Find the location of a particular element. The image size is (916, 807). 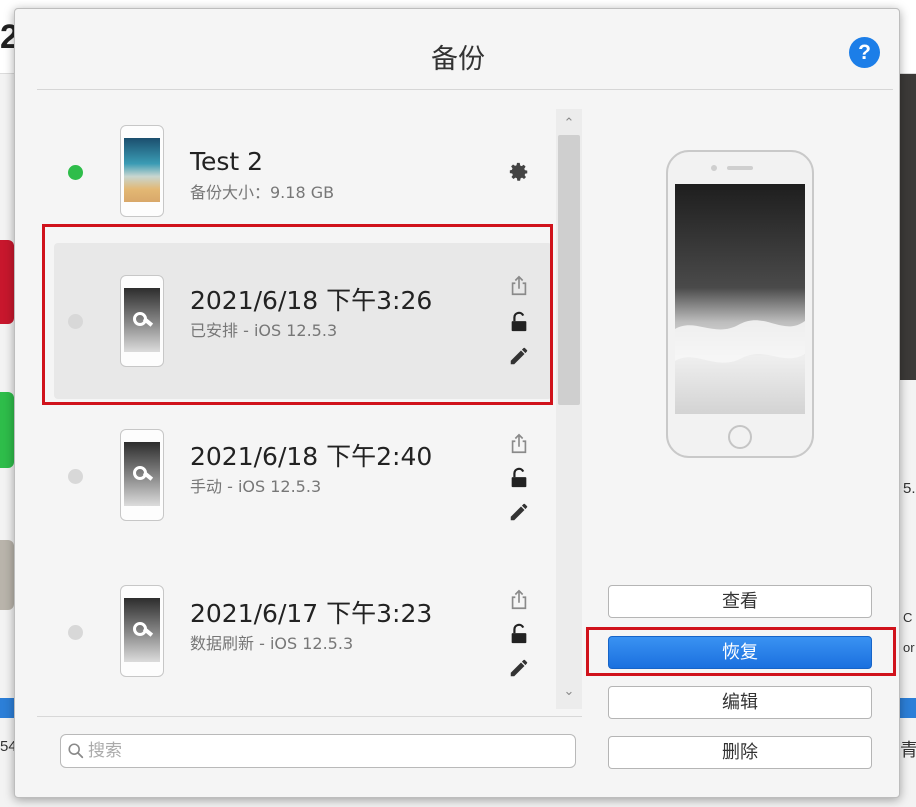

scroll-down-icon: ⌄ is located at coordinates (569, 691).